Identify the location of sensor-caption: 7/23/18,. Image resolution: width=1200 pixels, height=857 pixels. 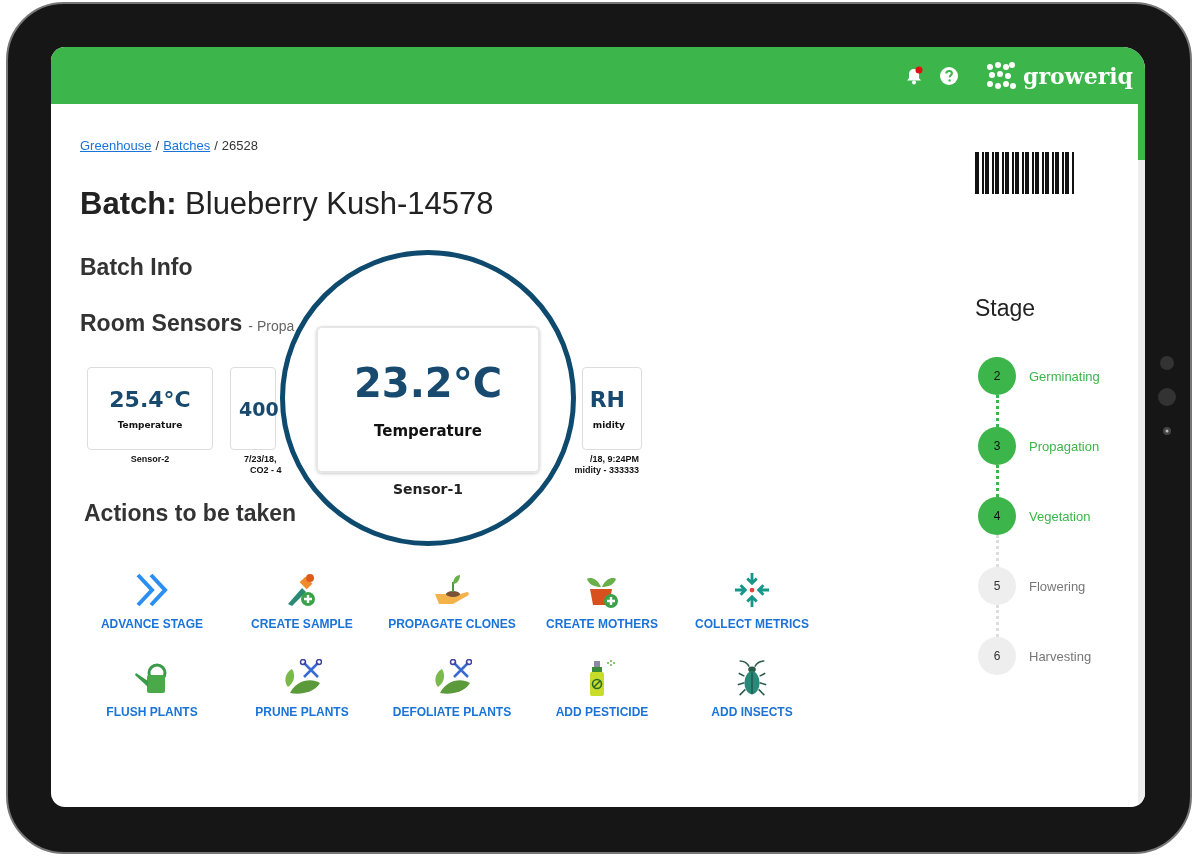
(260, 459).